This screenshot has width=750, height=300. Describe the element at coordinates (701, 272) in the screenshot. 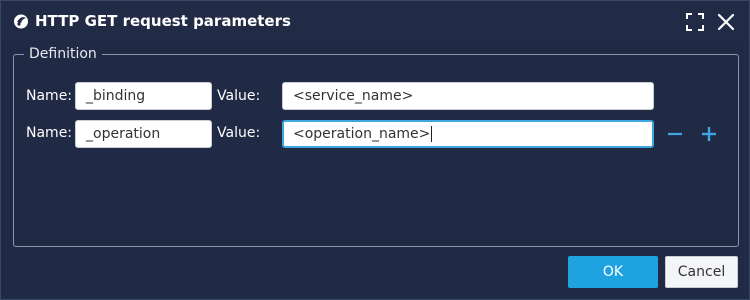

I see `cancel-button: Cancel` at that location.